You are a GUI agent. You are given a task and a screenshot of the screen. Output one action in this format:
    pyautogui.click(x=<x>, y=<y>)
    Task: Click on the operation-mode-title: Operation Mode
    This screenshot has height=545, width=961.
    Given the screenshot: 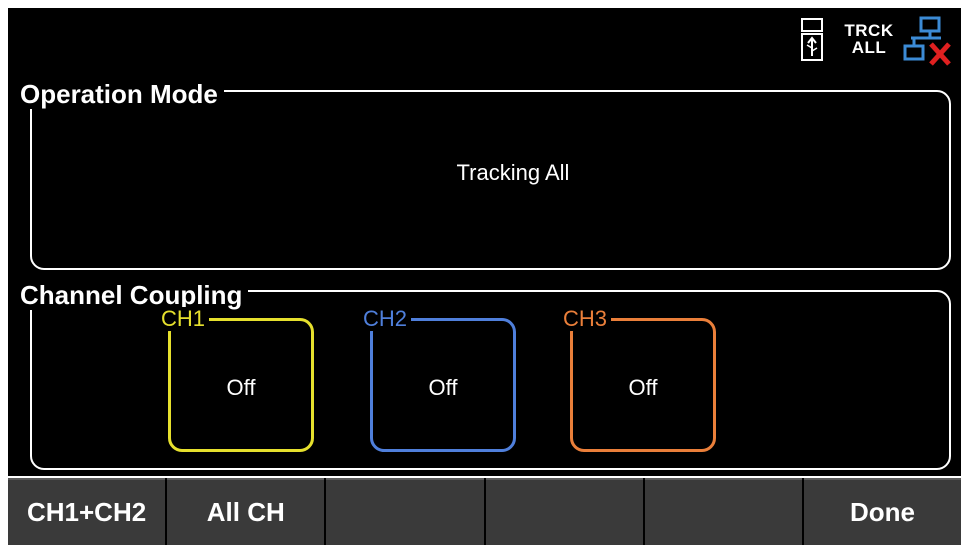 What is the action you would take?
    pyautogui.click(x=119, y=94)
    